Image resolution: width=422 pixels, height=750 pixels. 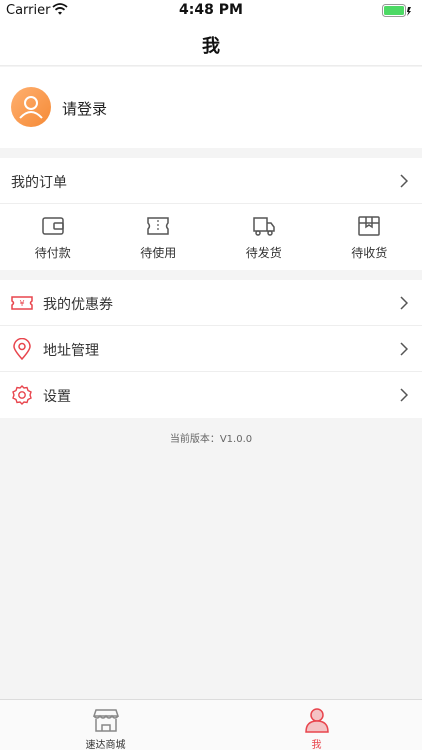 What do you see at coordinates (105, 720) in the screenshot?
I see `shop-icon` at bounding box center [105, 720].